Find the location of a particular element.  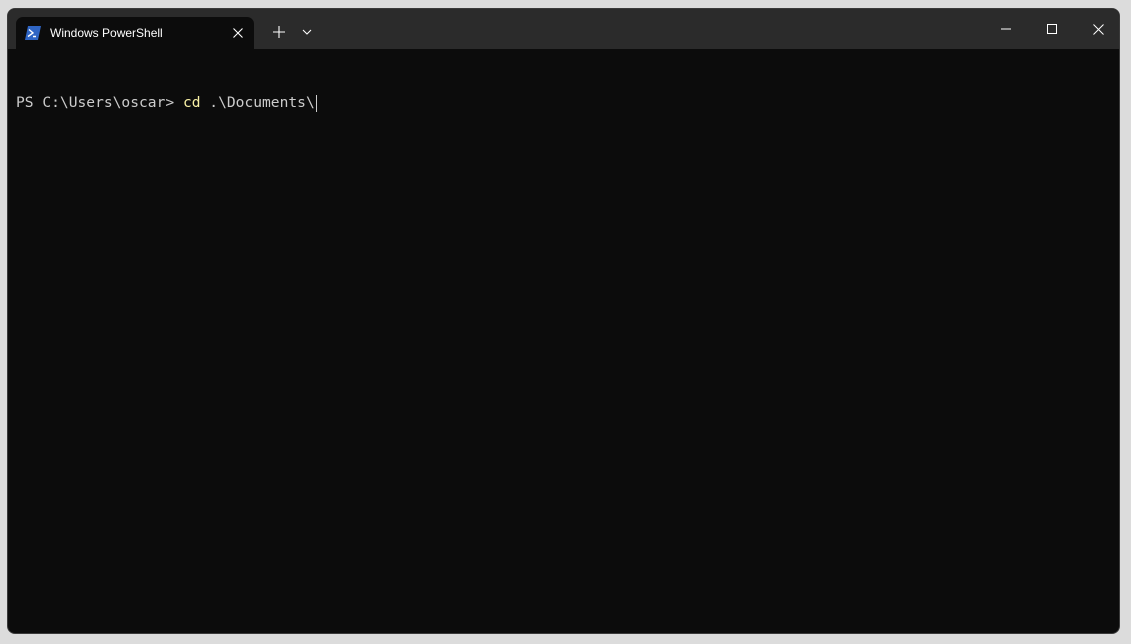

maximize-button is located at coordinates (1052, 29).